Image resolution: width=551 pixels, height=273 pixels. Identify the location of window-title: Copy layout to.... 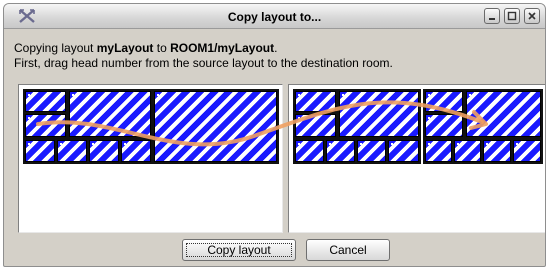
(274, 17).